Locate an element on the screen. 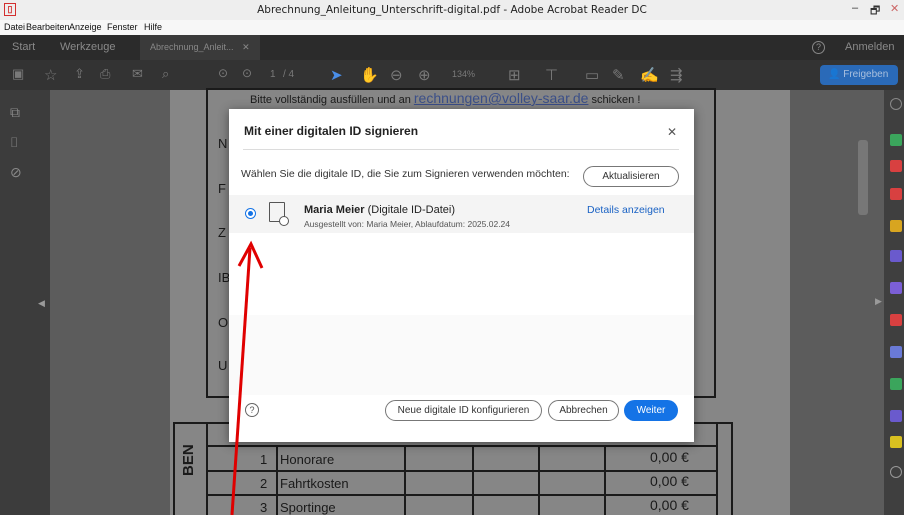 The image size is (904, 515). page-up-icon: ⊙ is located at coordinates (223, 73).